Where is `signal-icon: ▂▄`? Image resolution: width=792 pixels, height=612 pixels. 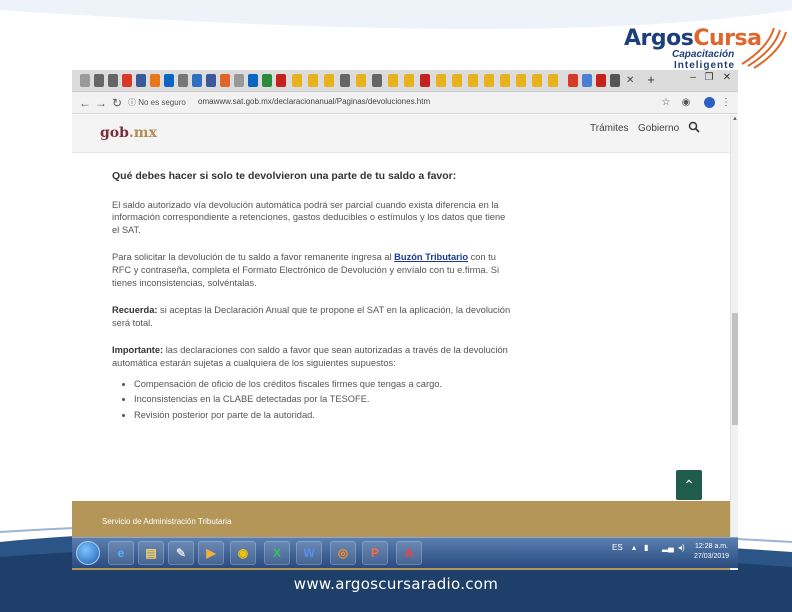
signal-icon: ▂▄ is located at coordinates (668, 547).